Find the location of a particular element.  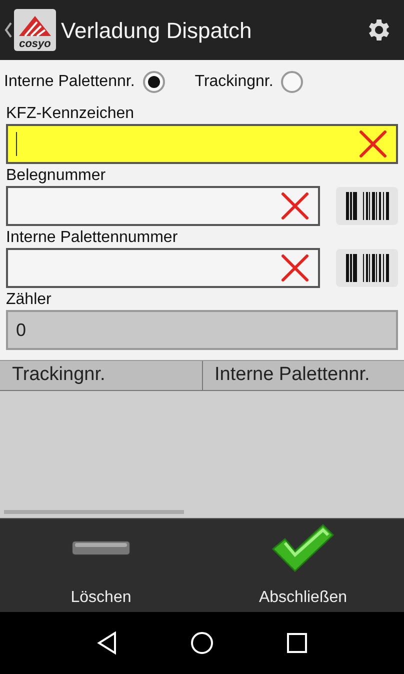

radio-label: Interne Palettennr. is located at coordinates (69, 82).